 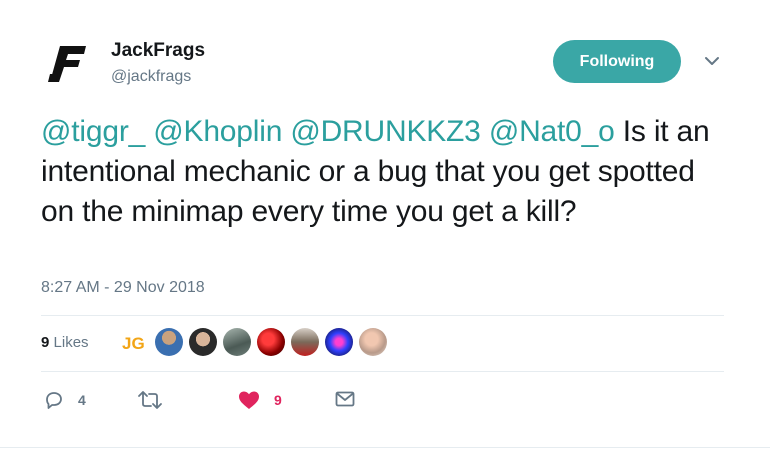 What do you see at coordinates (54, 400) in the screenshot?
I see `reply-icon` at bounding box center [54, 400].